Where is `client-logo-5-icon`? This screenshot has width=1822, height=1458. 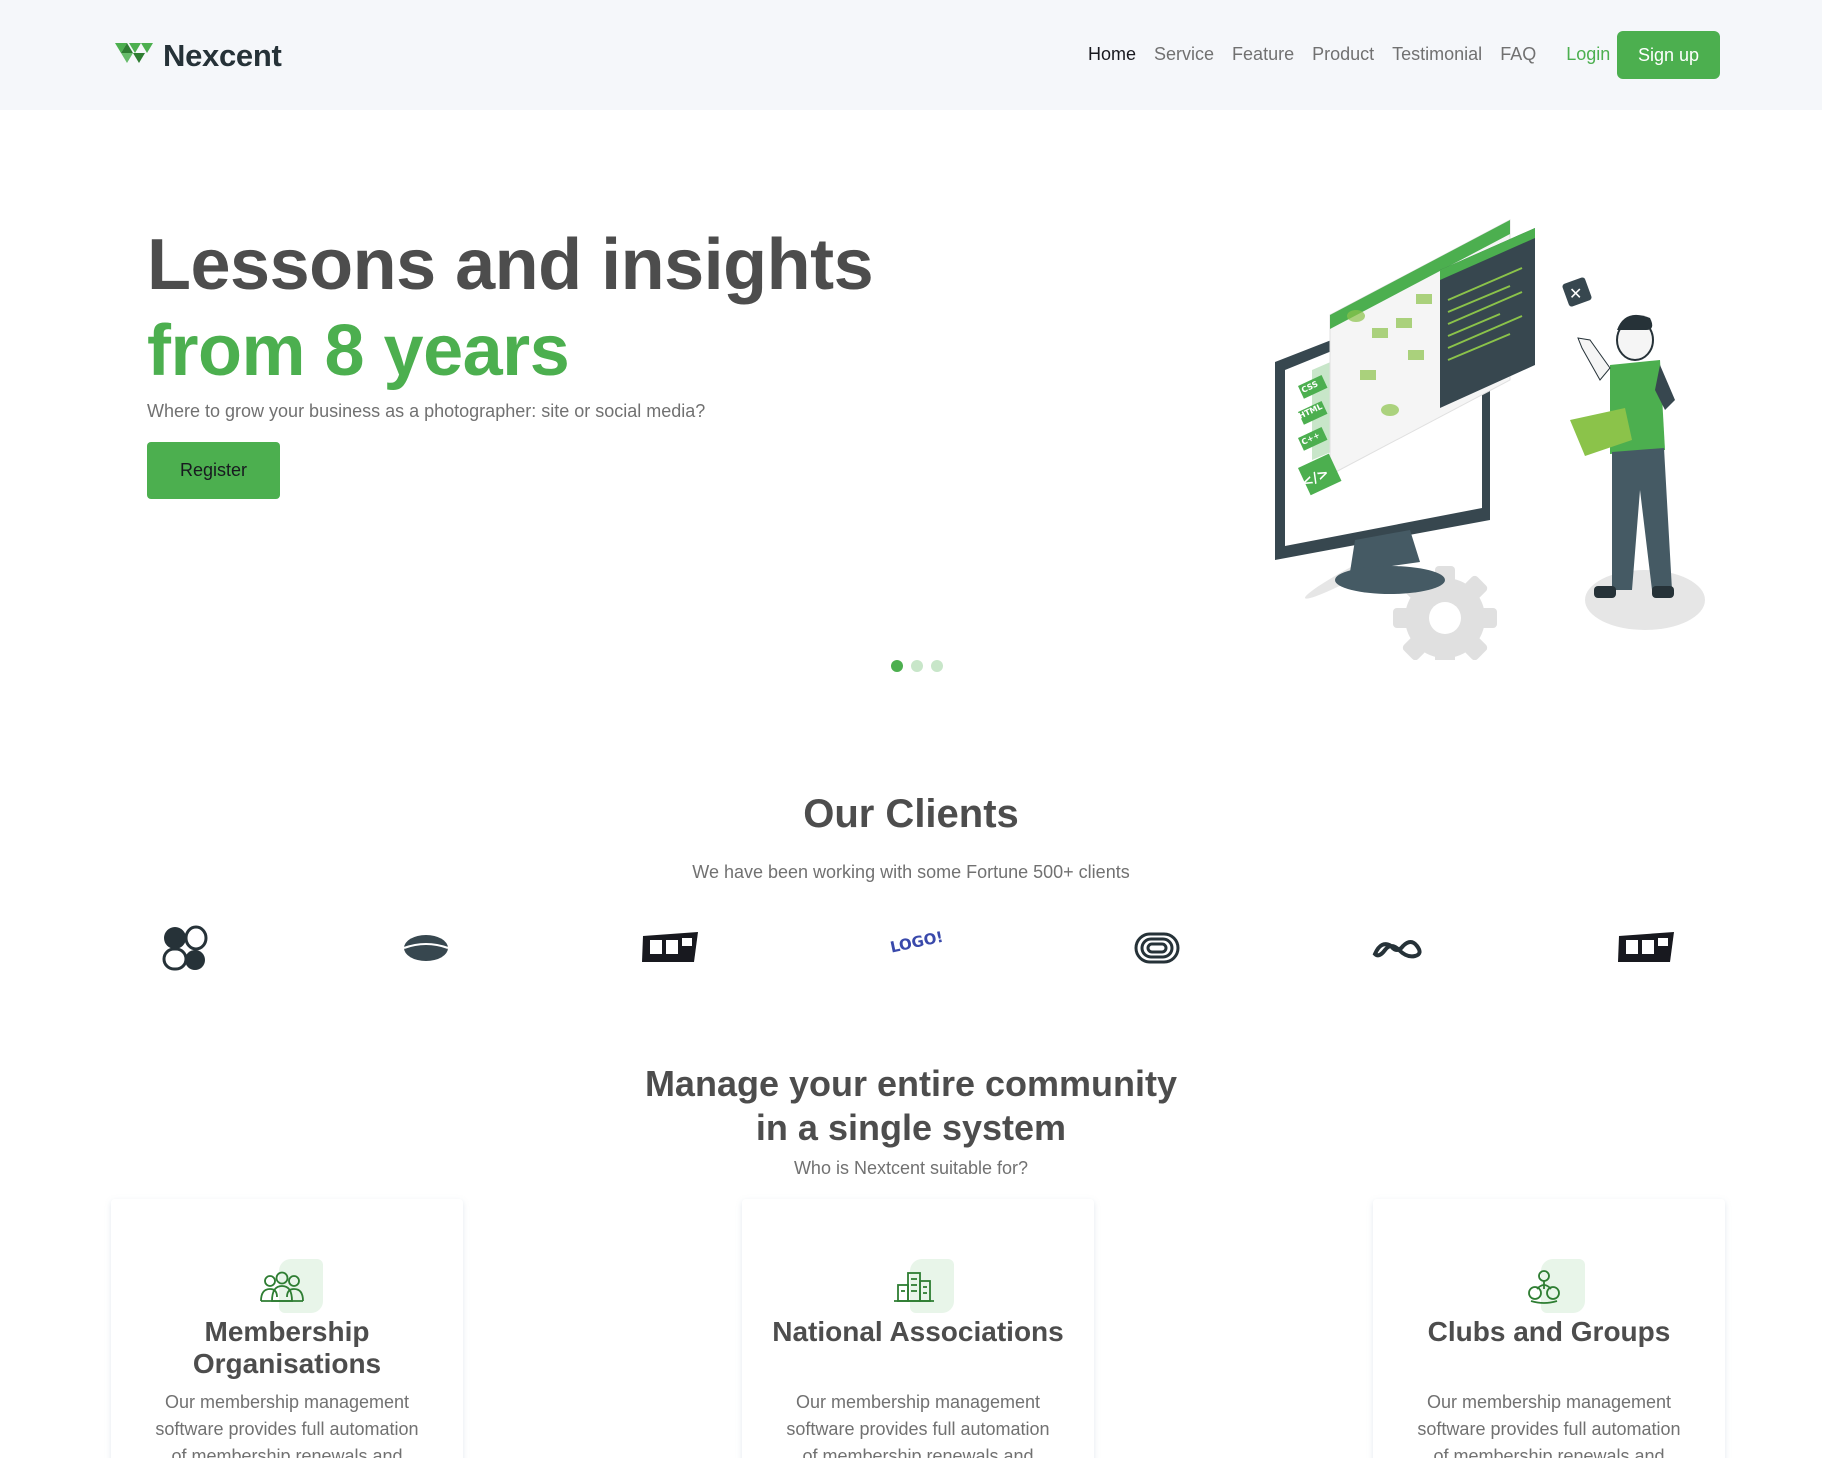 client-logo-5-icon is located at coordinates (1157, 948).